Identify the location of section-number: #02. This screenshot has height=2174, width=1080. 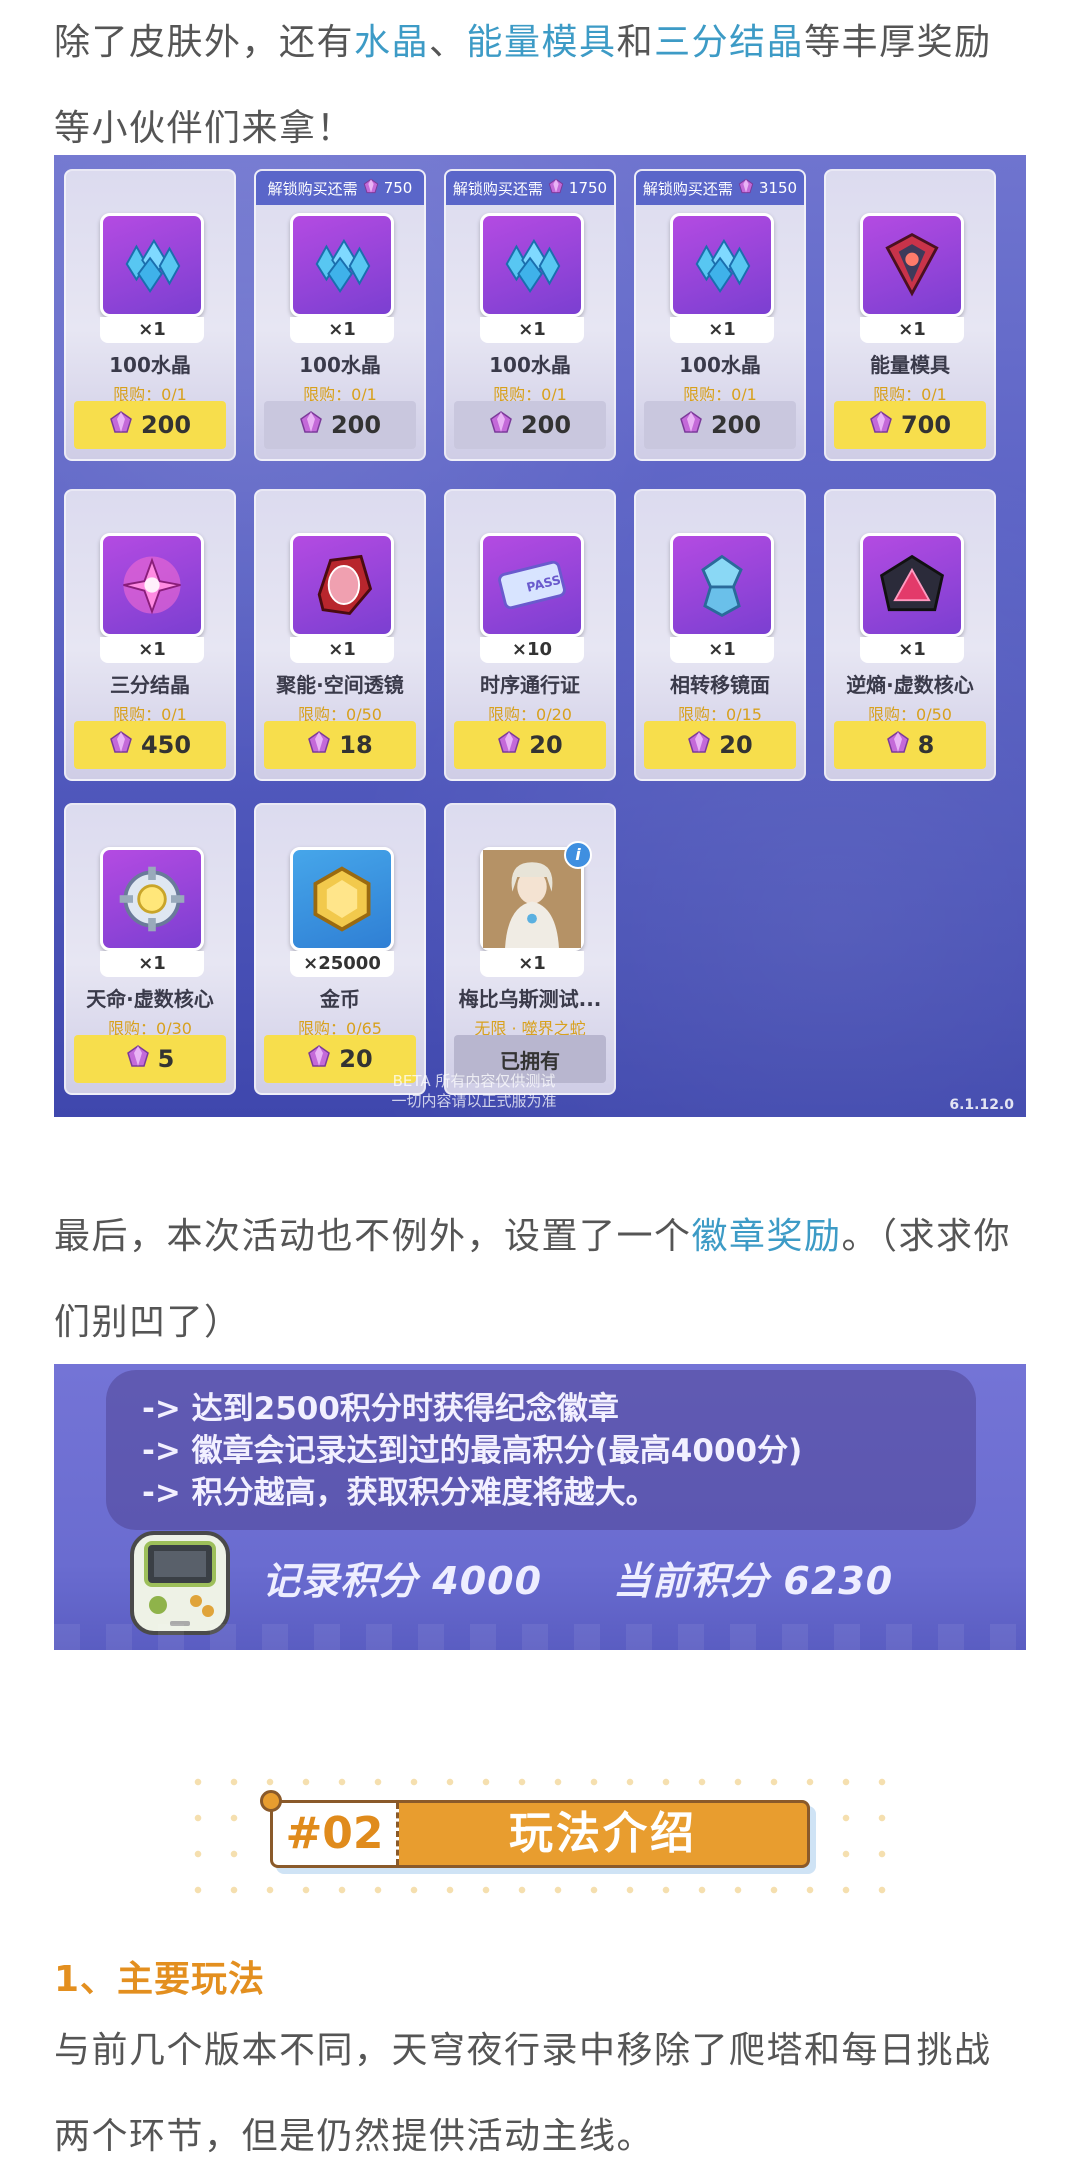
(336, 1834).